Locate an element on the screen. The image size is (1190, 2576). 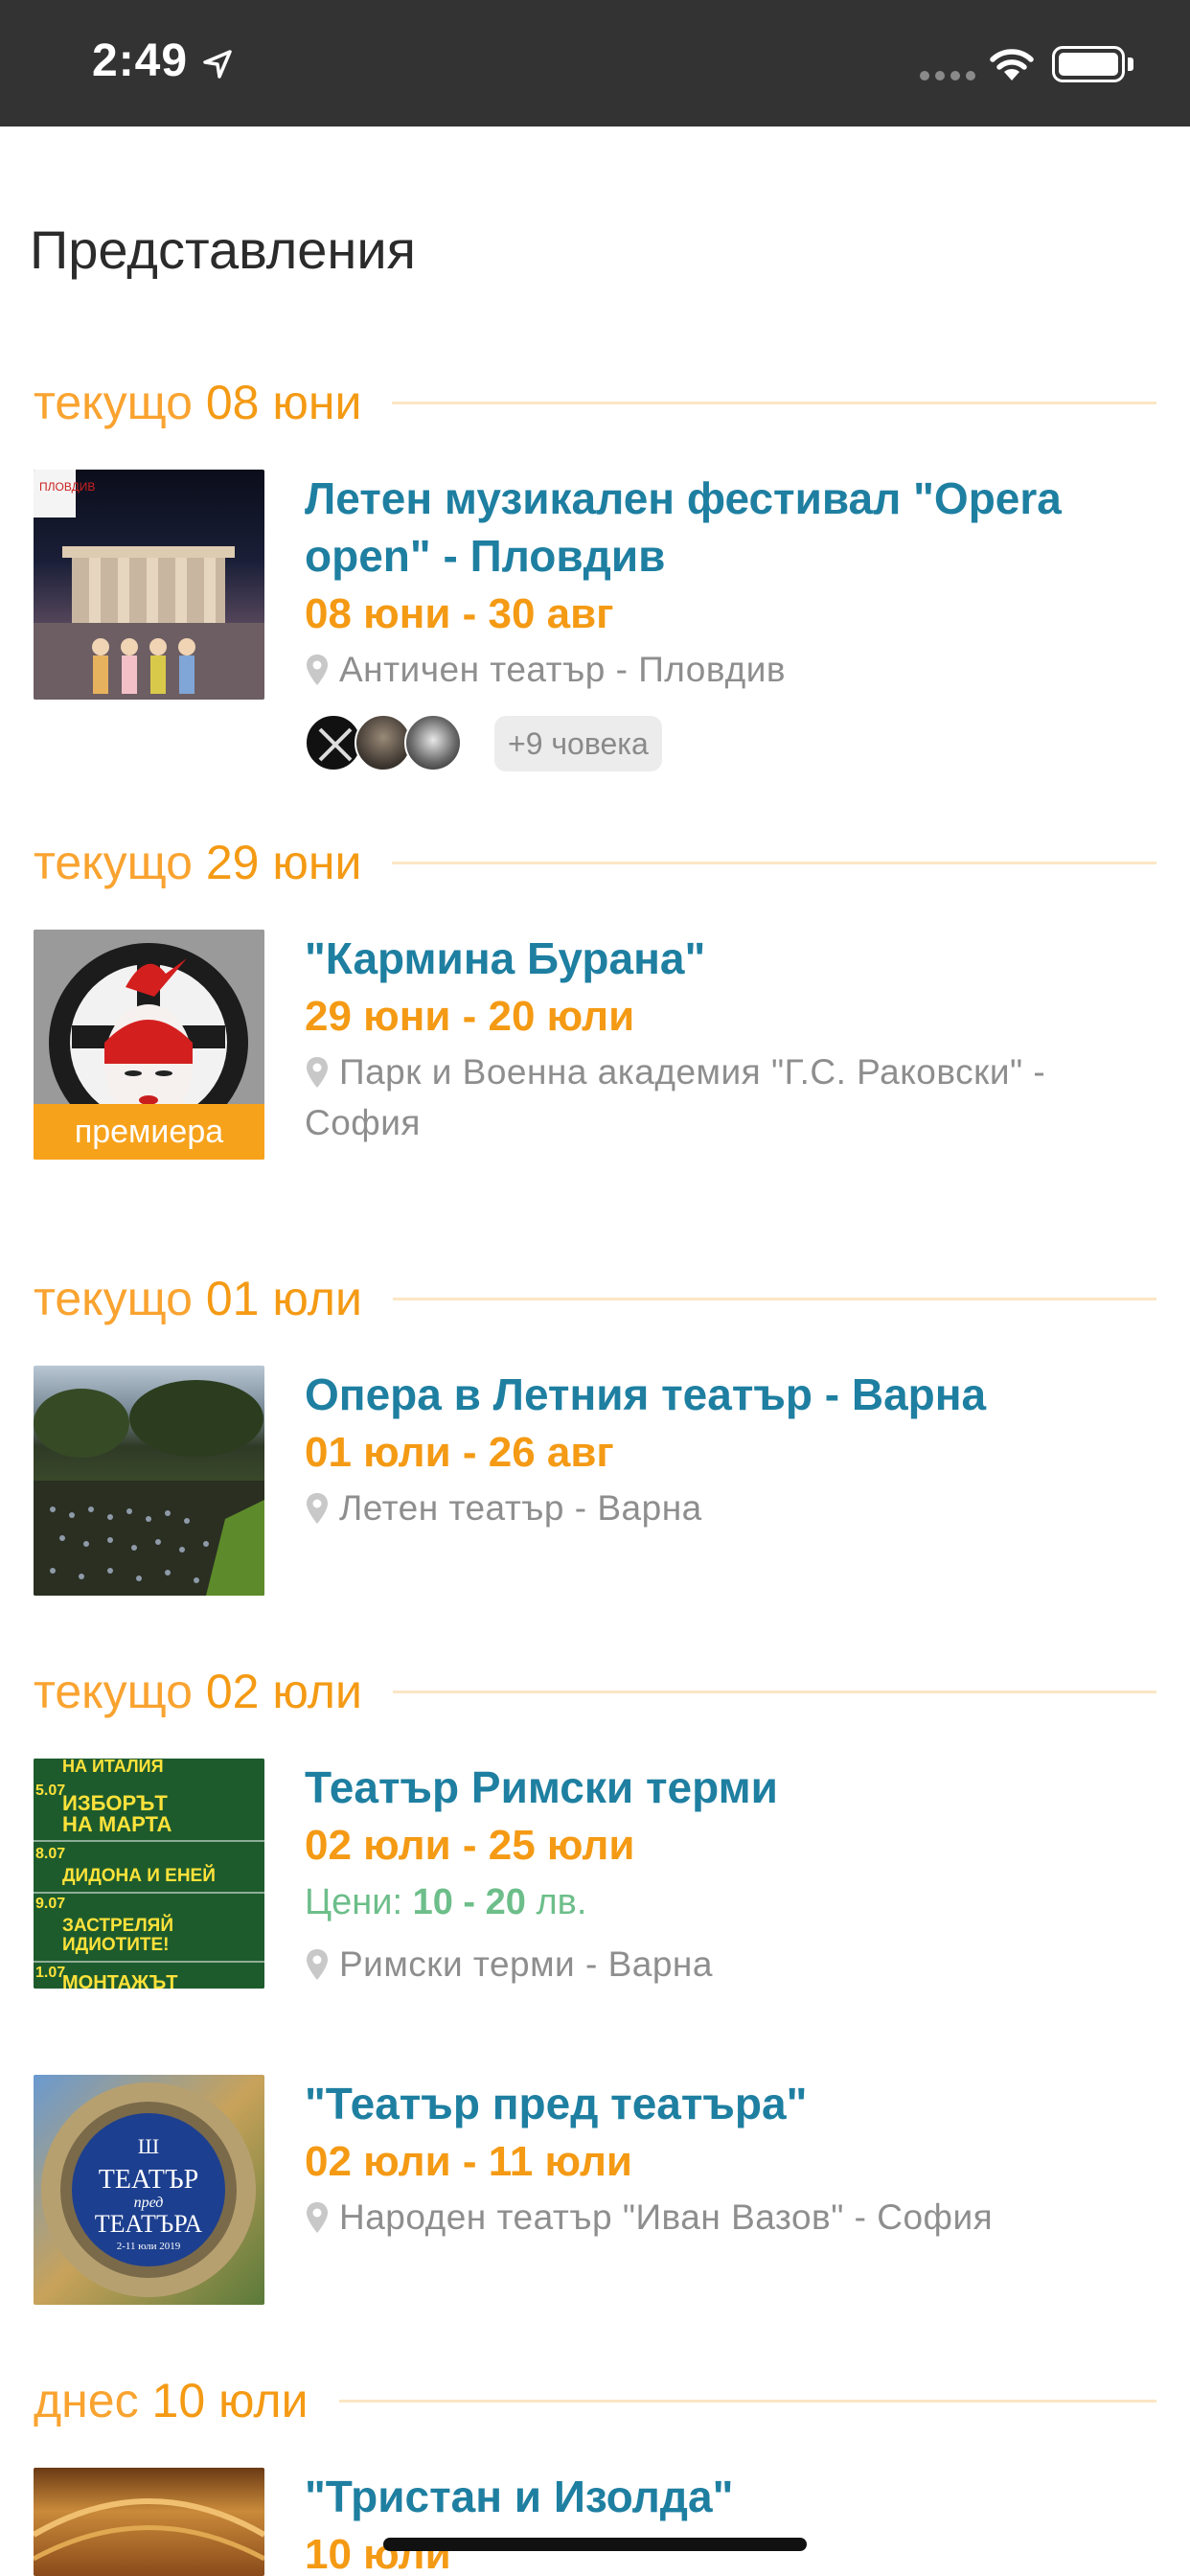
svg-text: 8.07 is located at coordinates (50, 1854).